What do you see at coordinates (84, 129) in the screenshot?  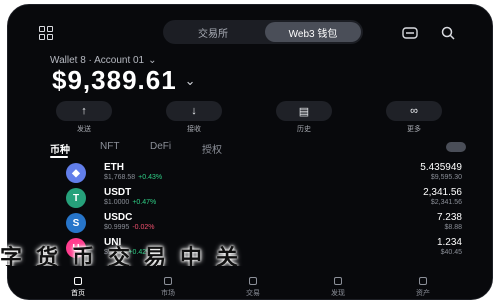 I see `send-label: 发送` at bounding box center [84, 129].